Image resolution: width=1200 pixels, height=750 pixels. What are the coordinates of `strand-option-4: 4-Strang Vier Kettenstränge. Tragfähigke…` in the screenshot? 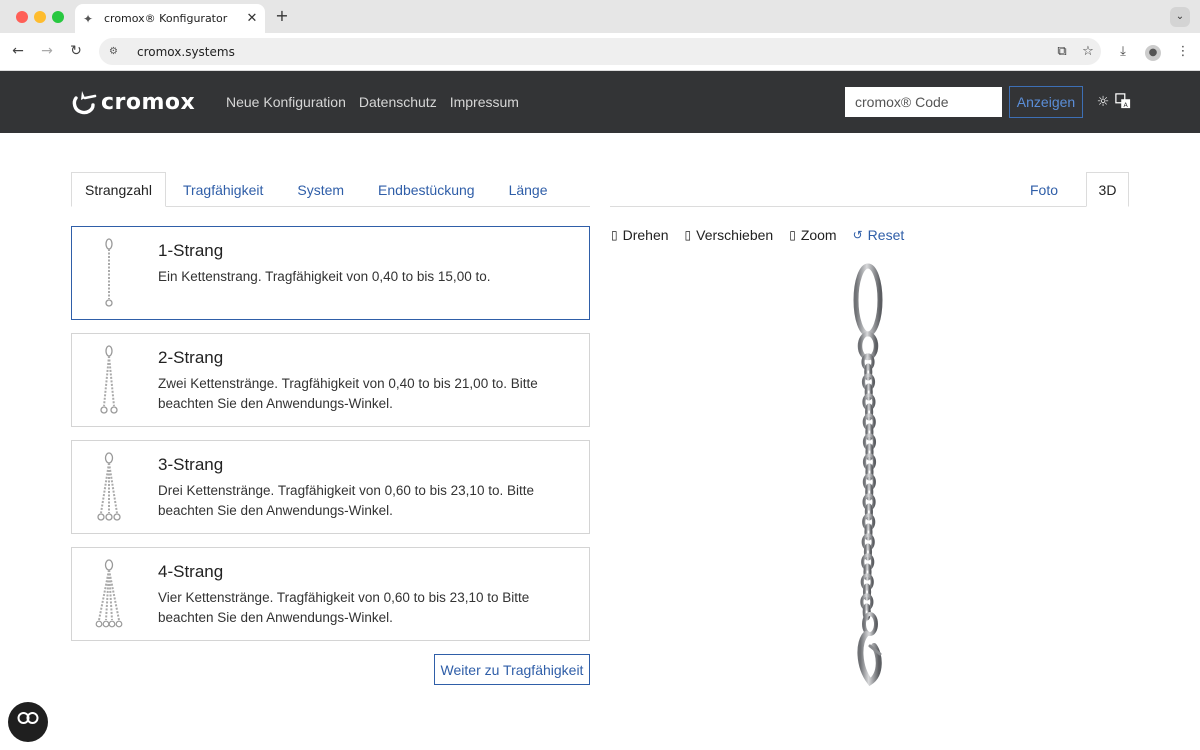 It's located at (330, 594).